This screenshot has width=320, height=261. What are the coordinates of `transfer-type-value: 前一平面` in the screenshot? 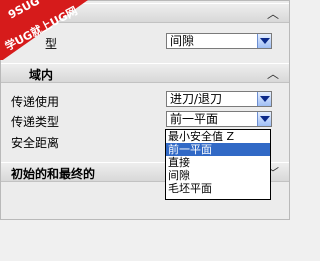 It's located at (194, 119).